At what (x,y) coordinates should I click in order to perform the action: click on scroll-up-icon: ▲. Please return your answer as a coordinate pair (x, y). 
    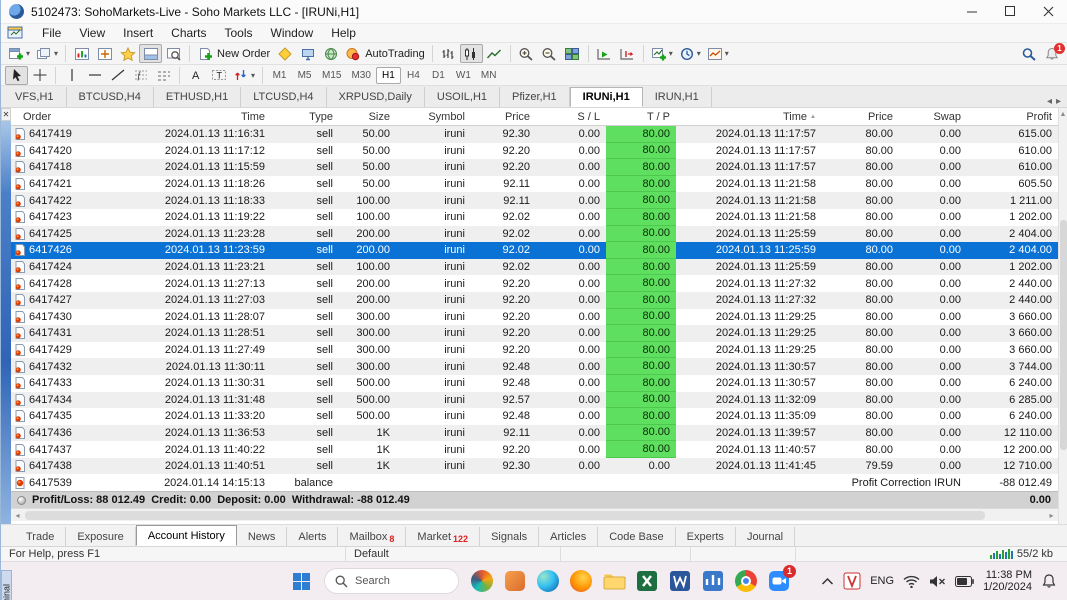
    Looking at the image, I should click on (1063, 114).